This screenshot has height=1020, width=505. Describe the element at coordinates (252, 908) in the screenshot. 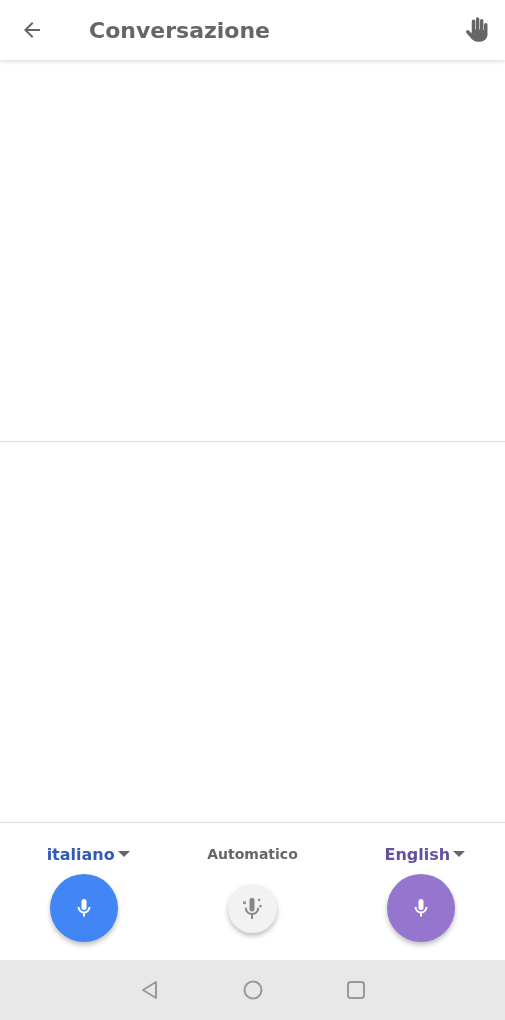

I see `auto-mic-button` at that location.